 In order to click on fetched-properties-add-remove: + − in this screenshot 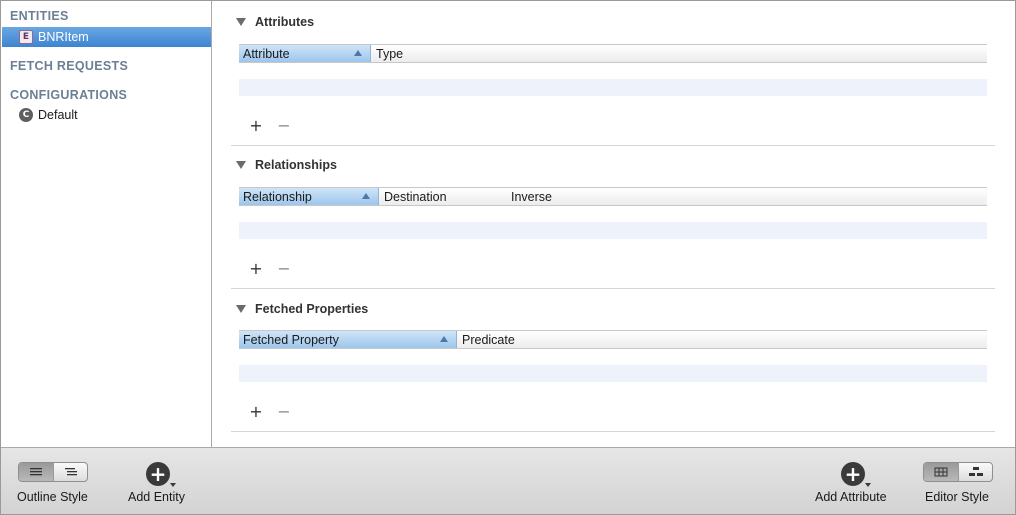, I will do `click(270, 411)`.